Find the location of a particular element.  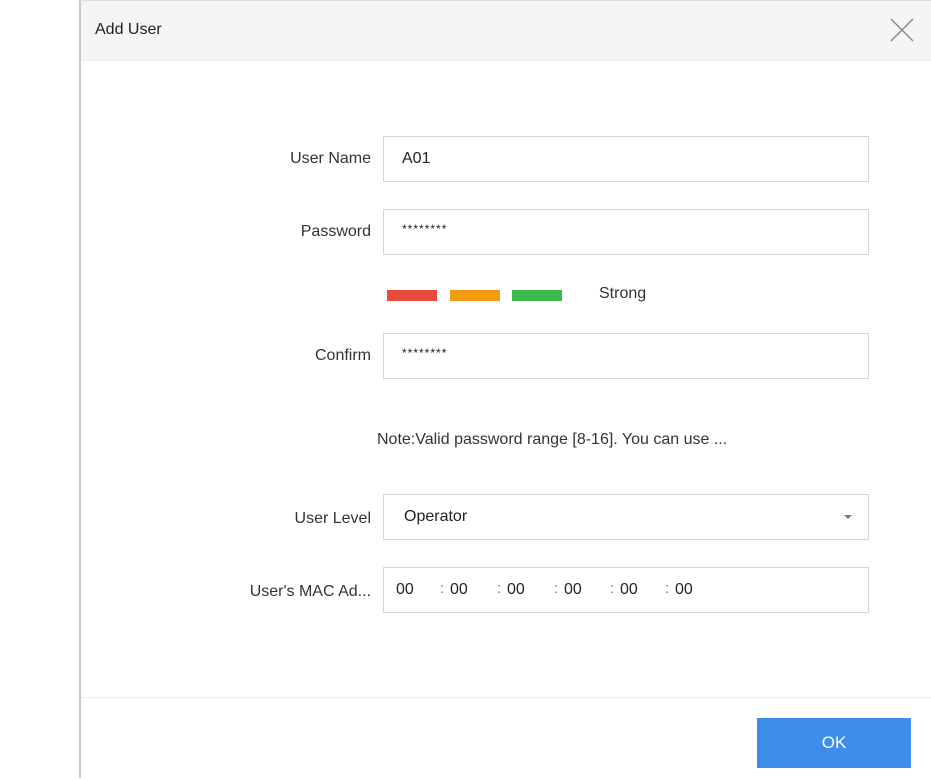

mac-address-input: 00 : 00 : 00 is located at coordinates (626, 590).